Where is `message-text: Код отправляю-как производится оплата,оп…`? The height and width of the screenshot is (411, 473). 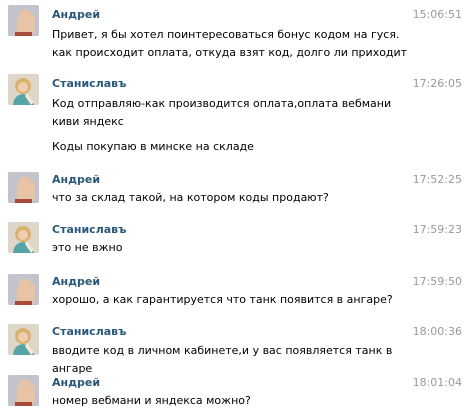 message-text: Код отправляю-как производится оплата,оп… is located at coordinates (222, 112).